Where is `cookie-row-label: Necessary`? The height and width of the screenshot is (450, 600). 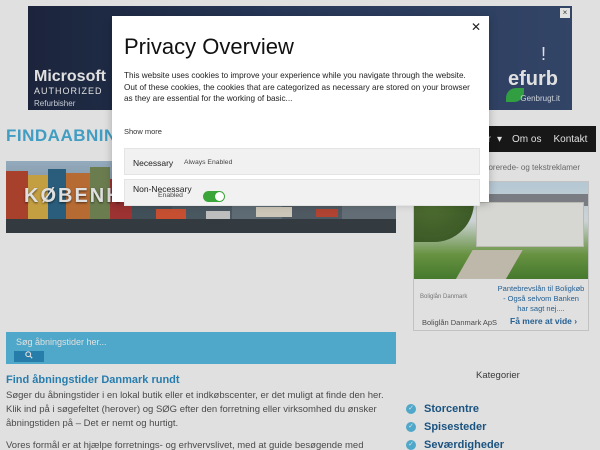
cookie-row-label: Necessary is located at coordinates (153, 163).